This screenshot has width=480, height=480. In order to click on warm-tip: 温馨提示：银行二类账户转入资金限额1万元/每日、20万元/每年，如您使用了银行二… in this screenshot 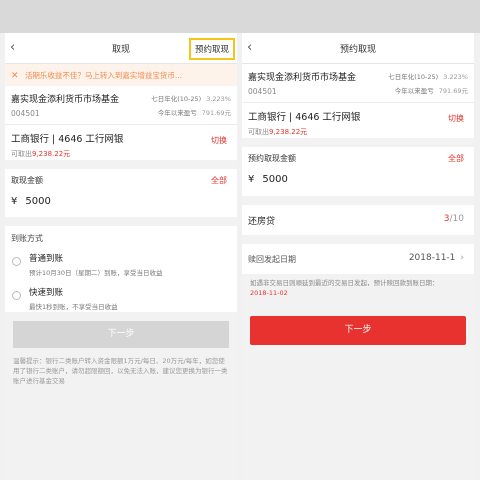, I will do `click(120, 371)`.